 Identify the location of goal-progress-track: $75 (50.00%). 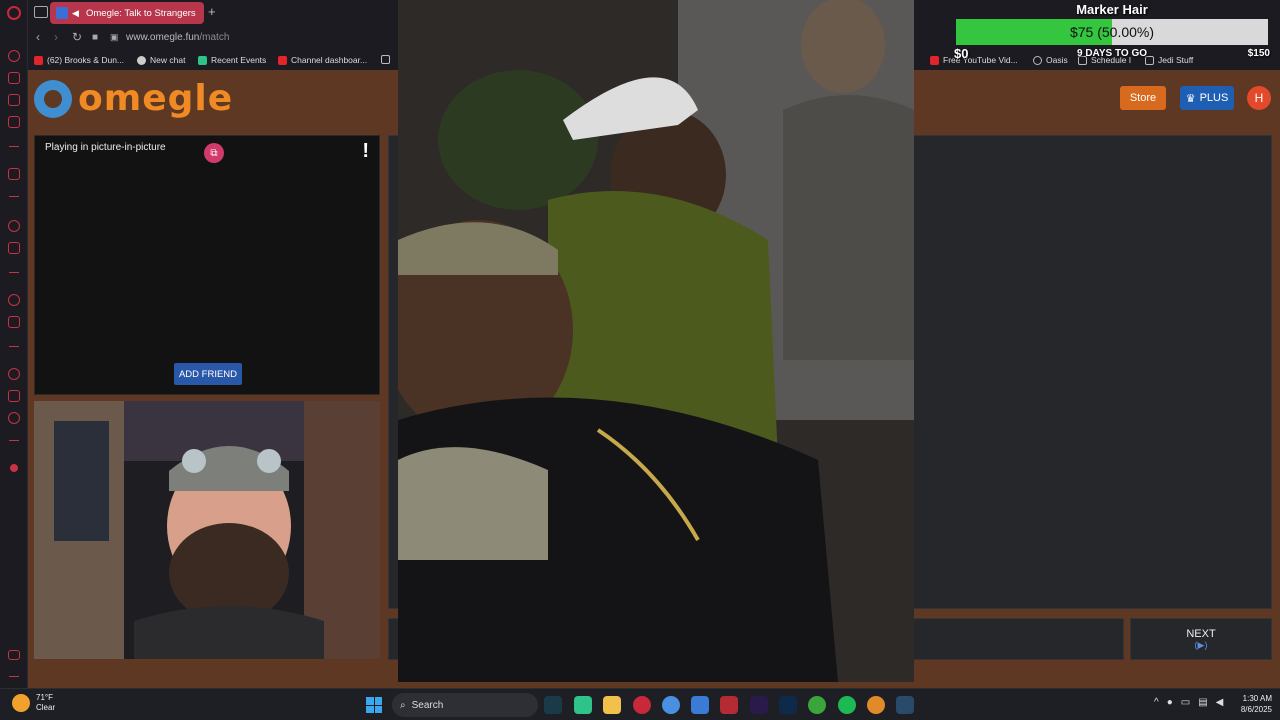
(1112, 32).